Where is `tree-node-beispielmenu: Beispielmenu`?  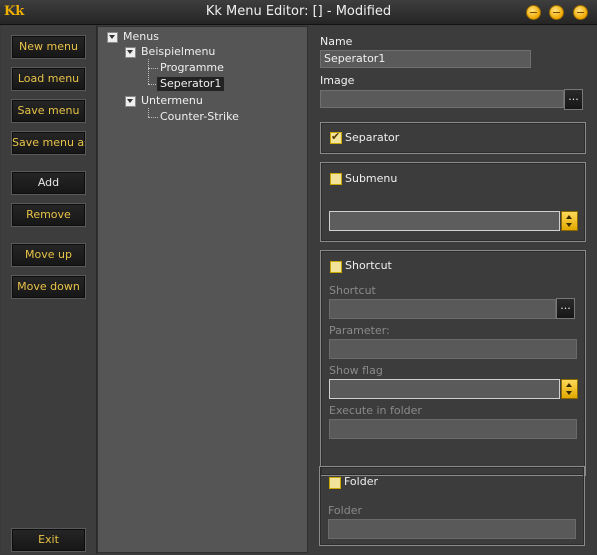
tree-node-beispielmenu: Beispielmenu is located at coordinates (178, 52).